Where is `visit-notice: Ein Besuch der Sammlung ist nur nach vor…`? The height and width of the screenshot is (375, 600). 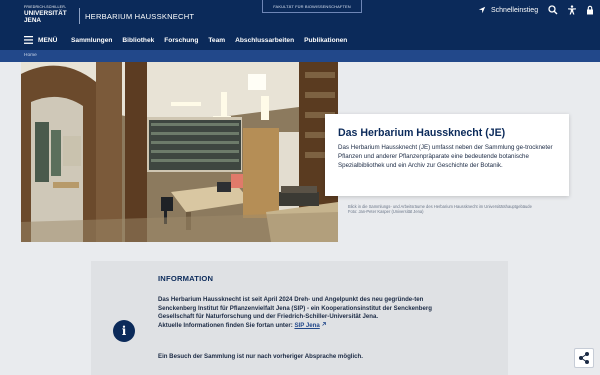
visit-notice: Ein Besuch der Sammlung ist nur nach vor… is located at coordinates (260, 356).